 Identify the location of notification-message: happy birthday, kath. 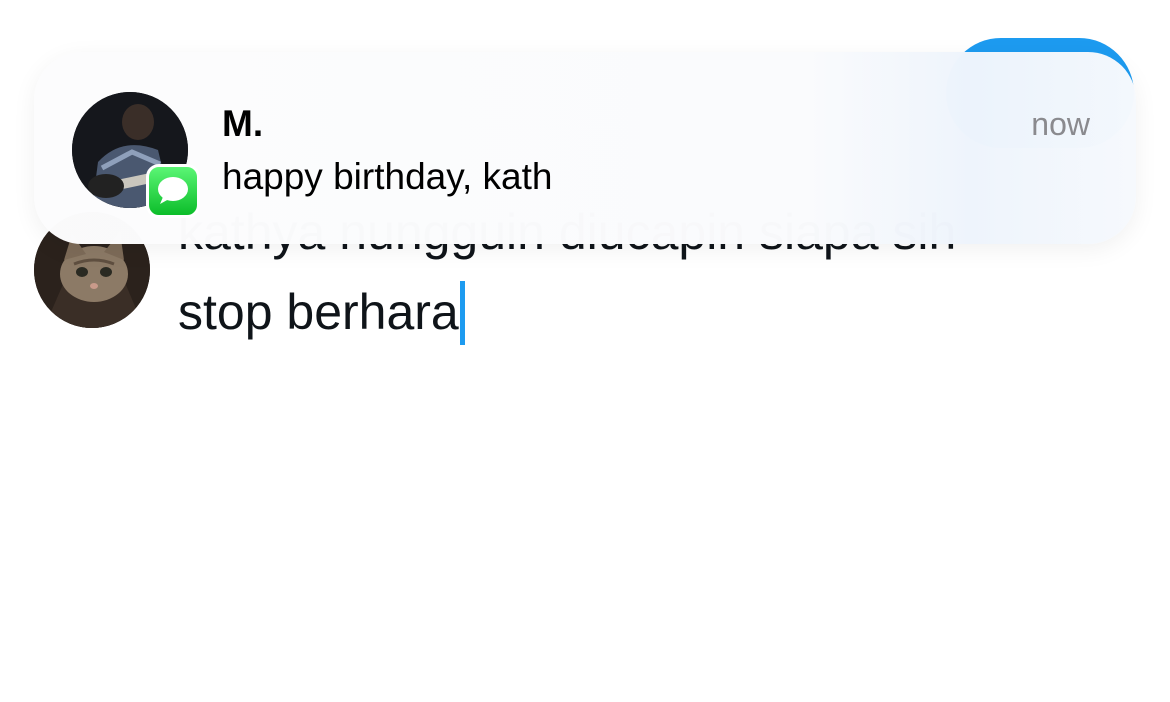
(387, 176).